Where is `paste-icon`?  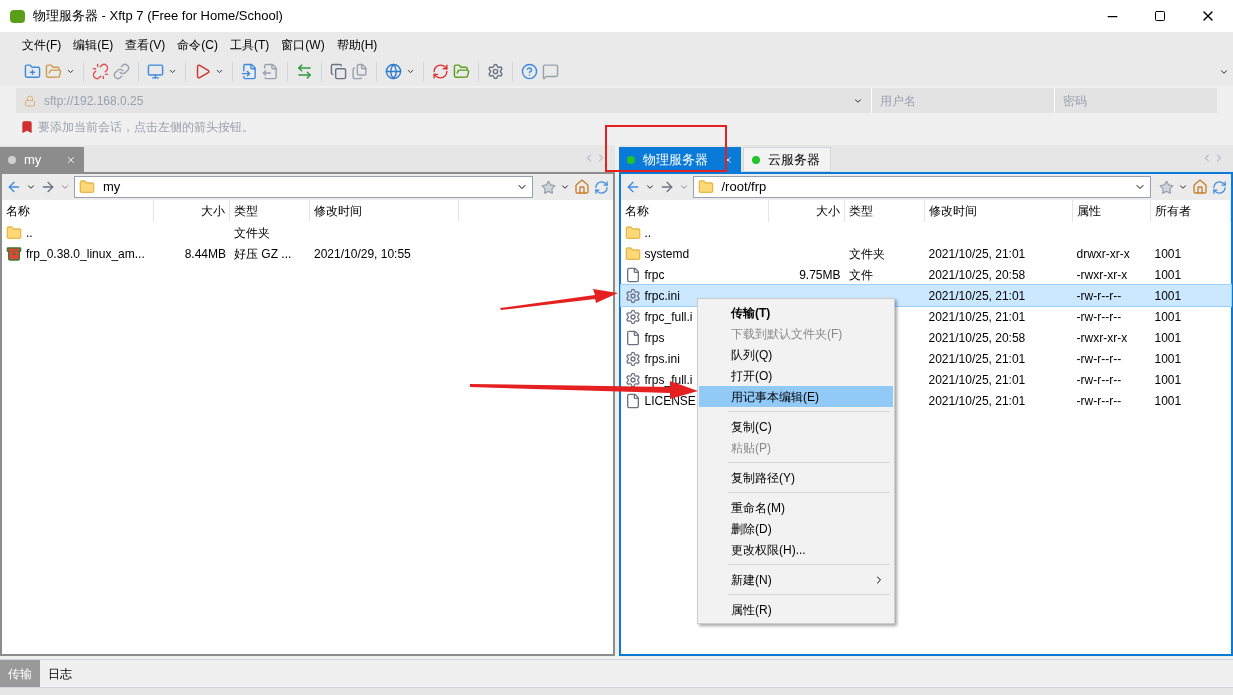
paste-icon is located at coordinates (359, 71).